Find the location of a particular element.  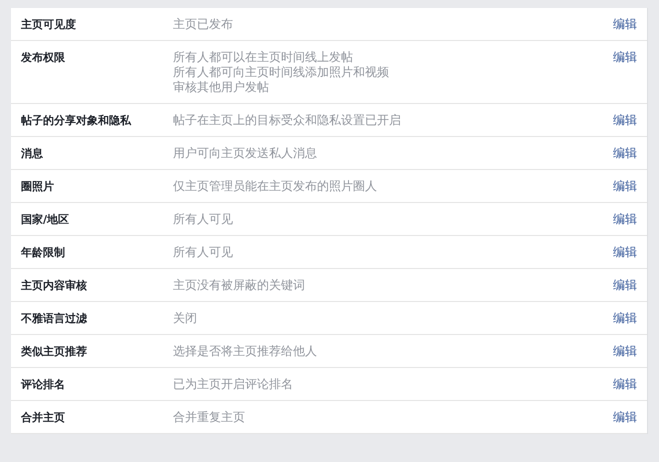

setting-label: 国家/地区 is located at coordinates (45, 219).